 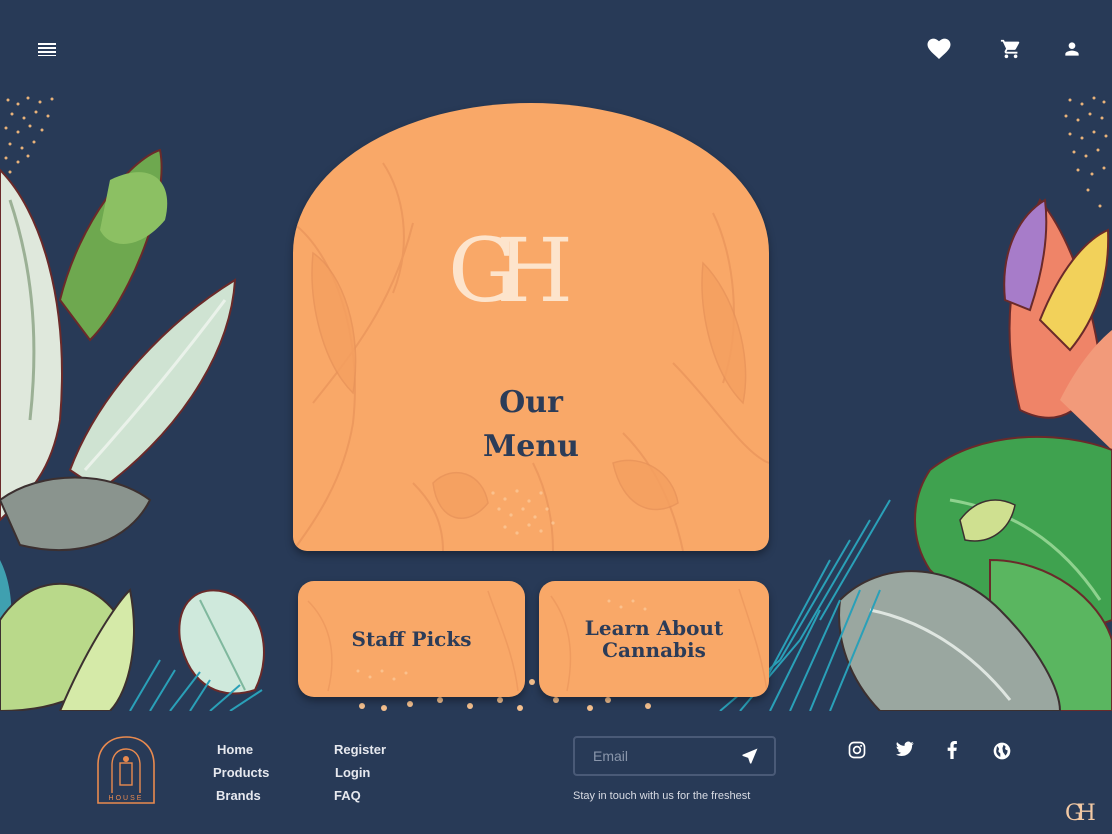 What do you see at coordinates (531, 446) in the screenshot?
I see `title-line-2: Menu` at bounding box center [531, 446].